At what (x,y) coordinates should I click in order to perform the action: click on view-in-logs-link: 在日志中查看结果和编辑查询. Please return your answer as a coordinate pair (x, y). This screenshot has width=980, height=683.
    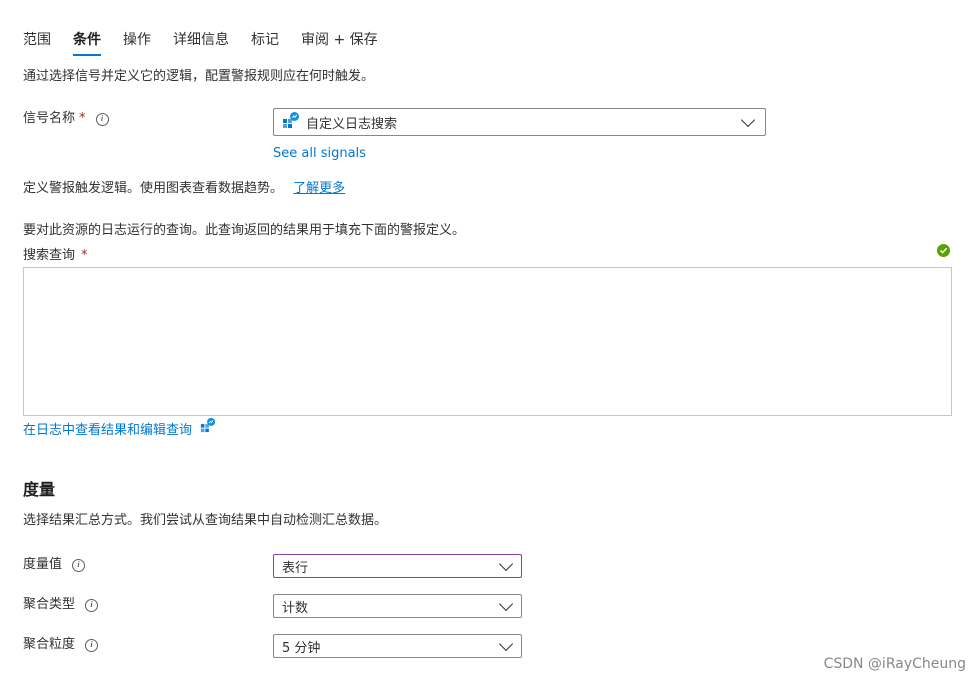
    Looking at the image, I should click on (119, 428).